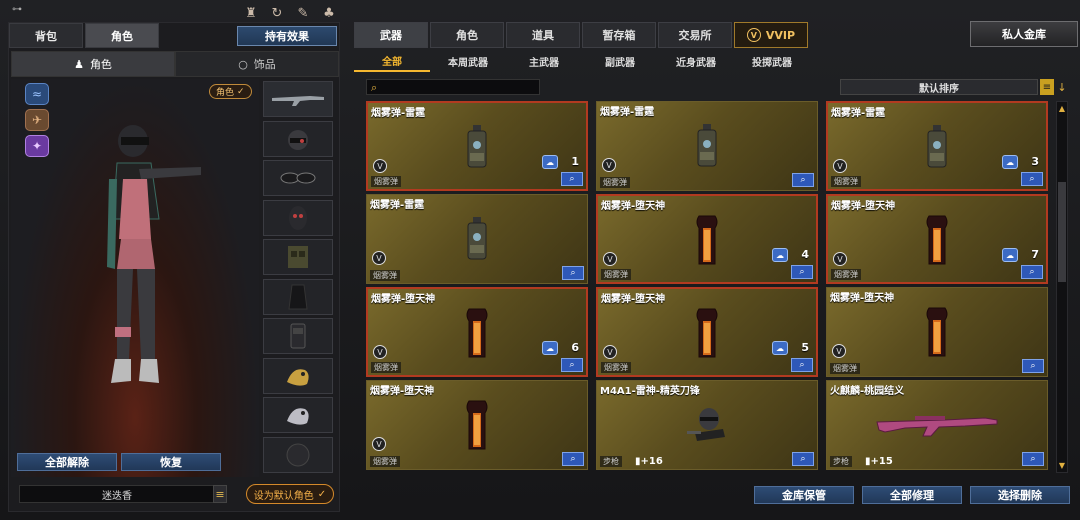  What do you see at coordinates (298, 415) in the screenshot?
I see `slot-pet-silver` at bounding box center [298, 415].